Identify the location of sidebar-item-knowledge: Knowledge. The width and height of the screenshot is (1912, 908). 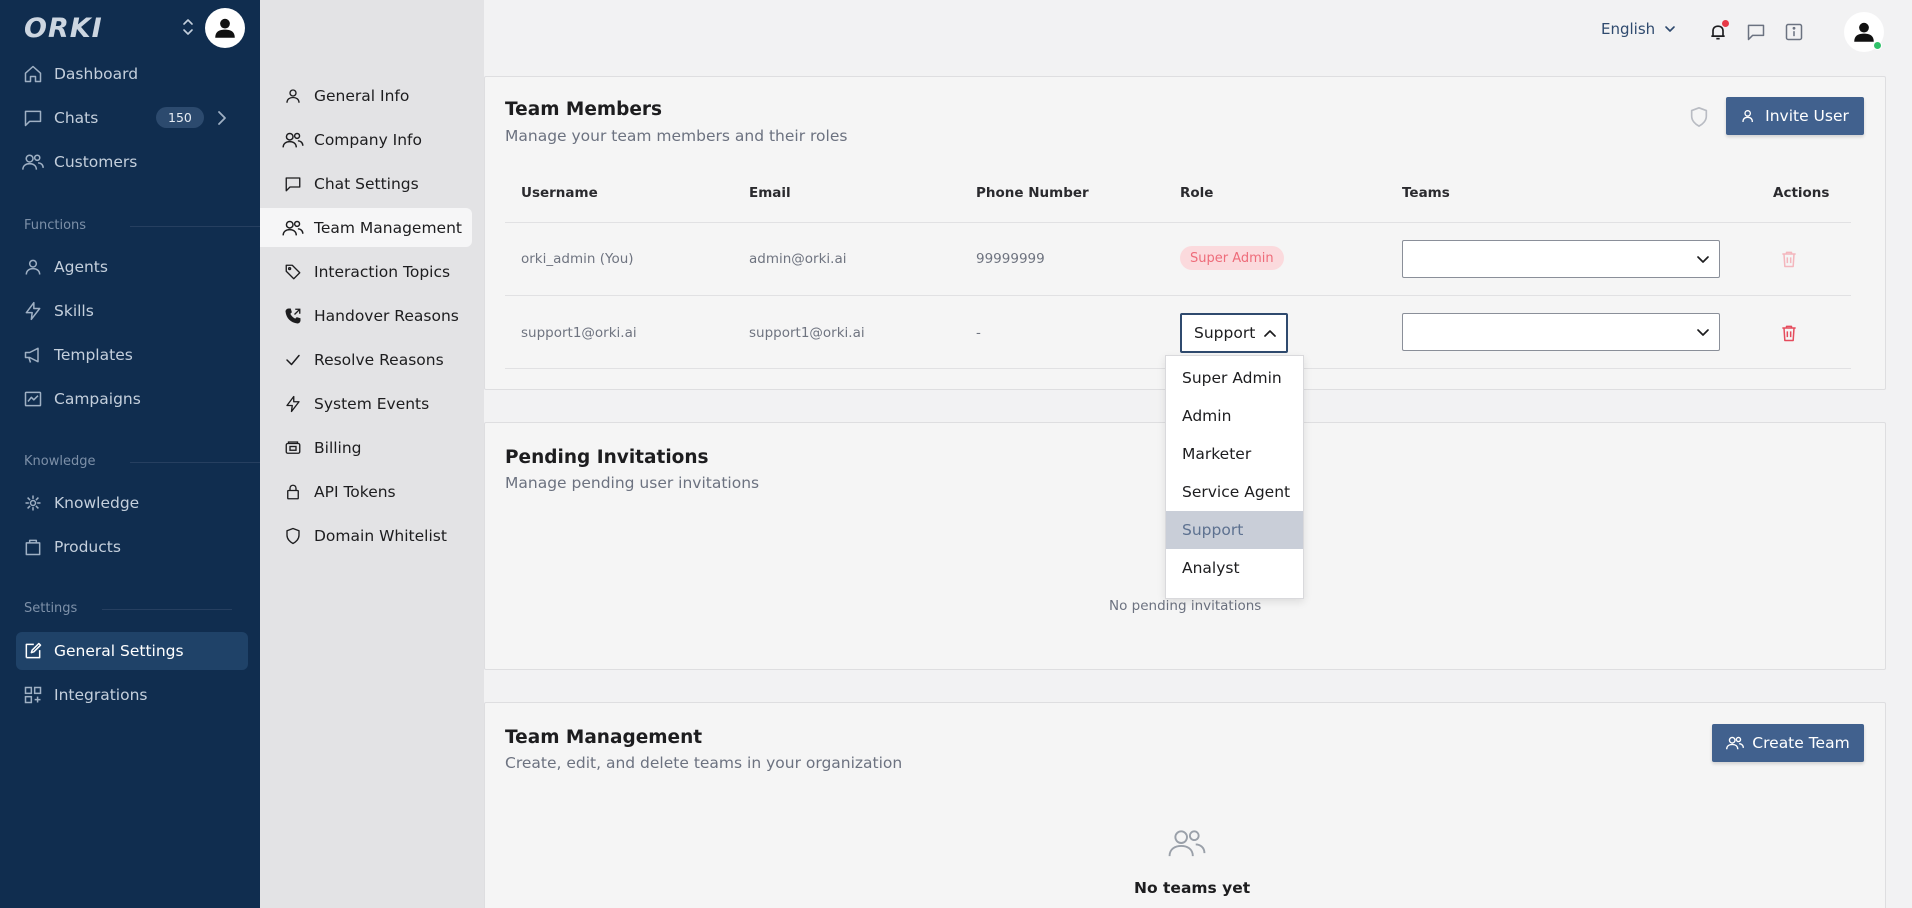
(132, 503).